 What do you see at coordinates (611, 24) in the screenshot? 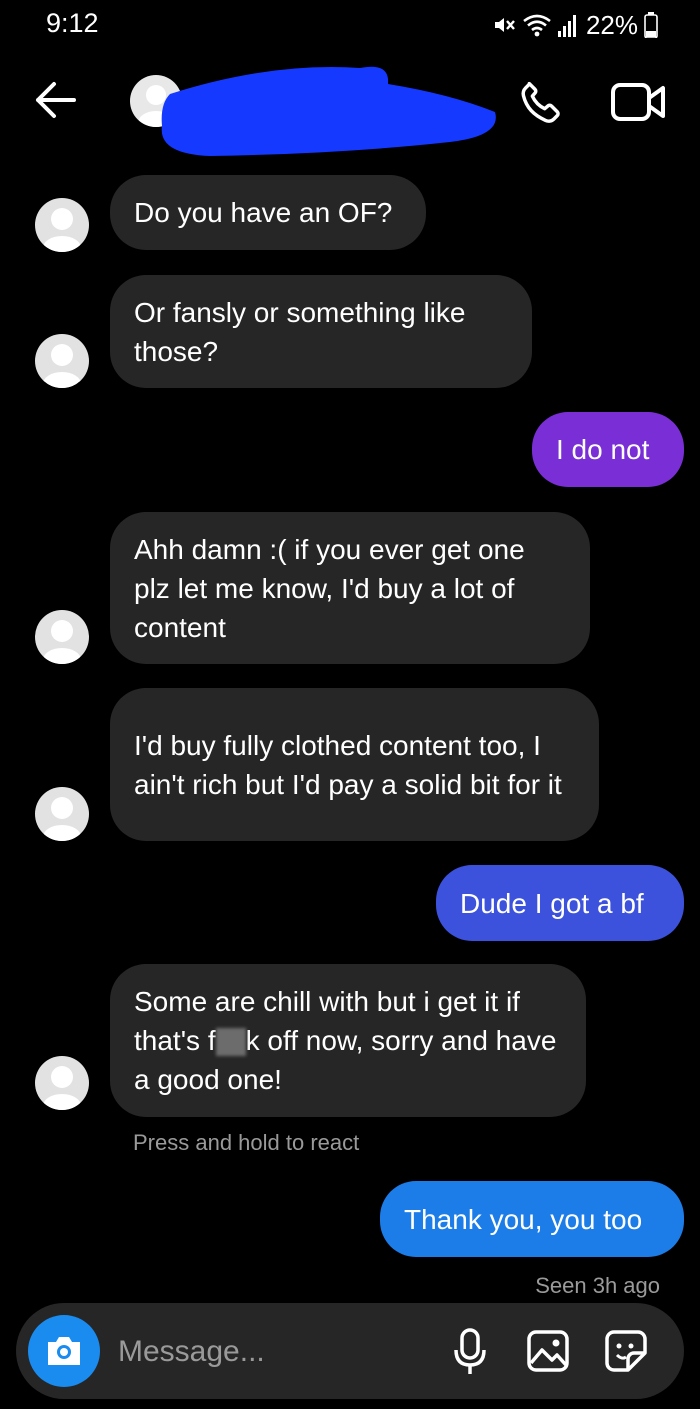
I see `battery-percent: 22%` at bounding box center [611, 24].